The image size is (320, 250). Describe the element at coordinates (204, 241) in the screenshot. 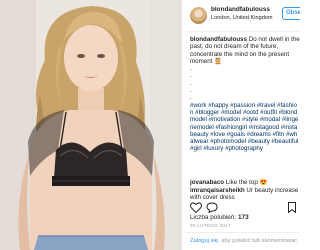

I see `login-link: Zaloguj się` at that location.